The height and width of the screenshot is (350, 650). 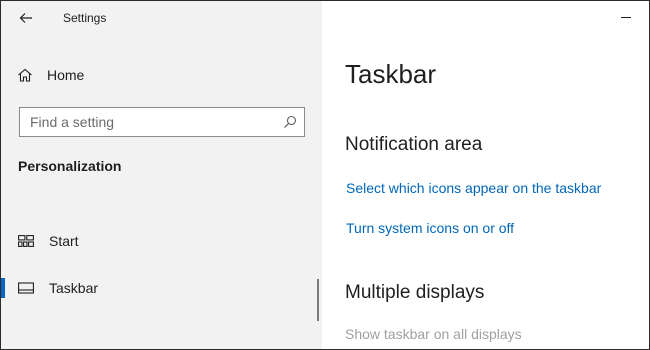 What do you see at coordinates (161, 288) in the screenshot?
I see `sidebar-item-taskbar: Taskbar` at bounding box center [161, 288].